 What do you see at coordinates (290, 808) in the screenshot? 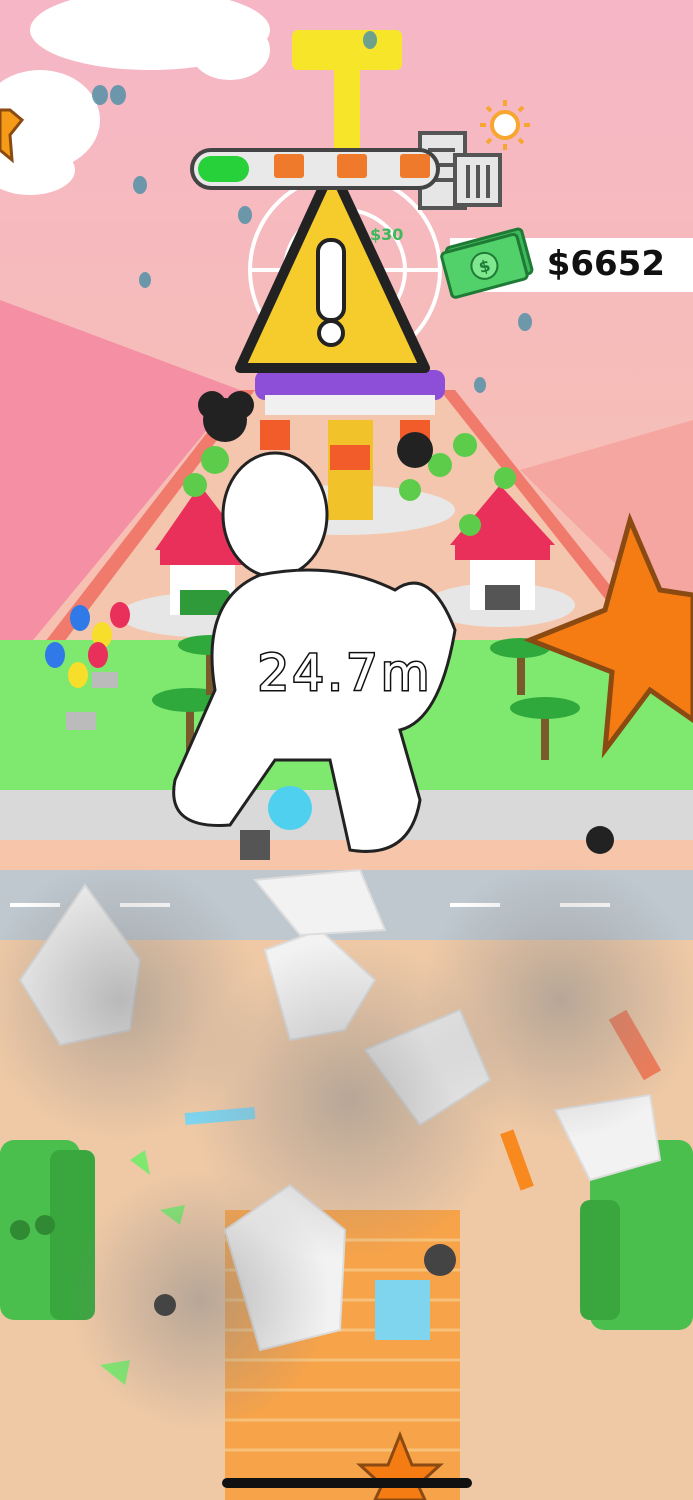
I see `cyan-splash` at bounding box center [290, 808].